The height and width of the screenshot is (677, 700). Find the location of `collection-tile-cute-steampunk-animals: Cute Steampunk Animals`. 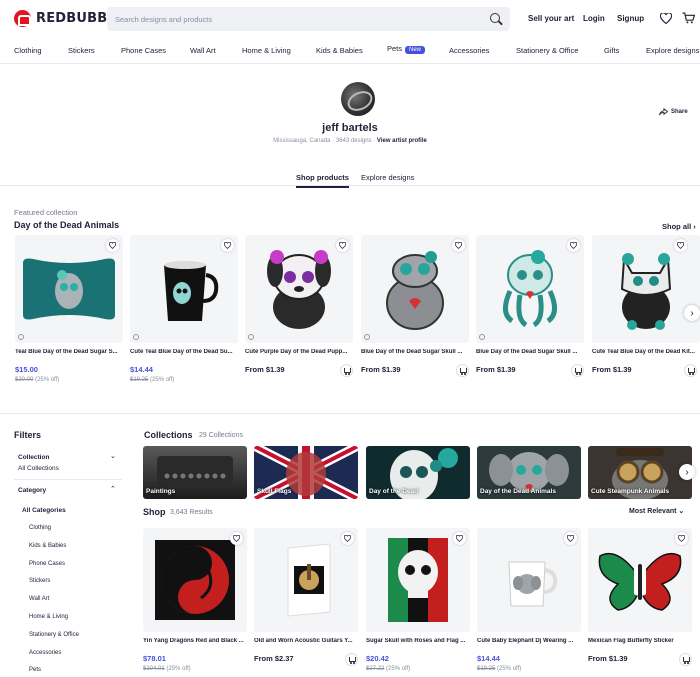

collection-tile-cute-steampunk-animals: Cute Steampunk Animals is located at coordinates (640, 472).